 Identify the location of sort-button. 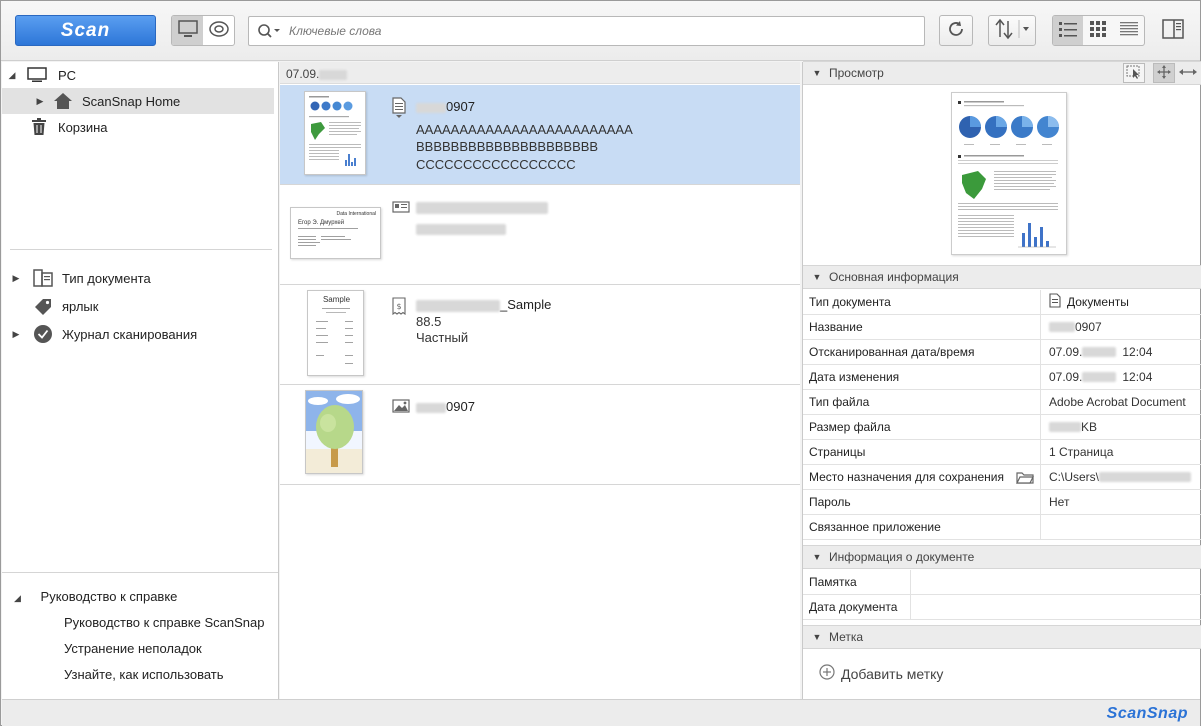
(1012, 30).